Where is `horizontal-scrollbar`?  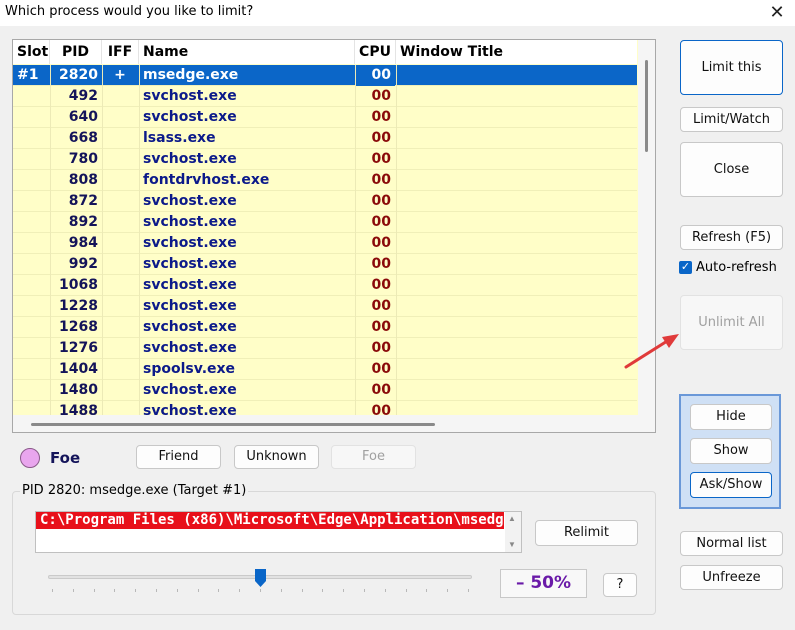
horizontal-scrollbar is located at coordinates (325, 423).